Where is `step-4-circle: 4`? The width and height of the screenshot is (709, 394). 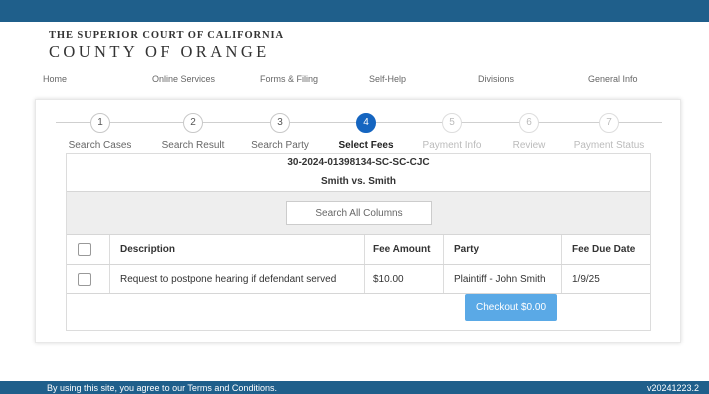
step-4-circle: 4 is located at coordinates (366, 123).